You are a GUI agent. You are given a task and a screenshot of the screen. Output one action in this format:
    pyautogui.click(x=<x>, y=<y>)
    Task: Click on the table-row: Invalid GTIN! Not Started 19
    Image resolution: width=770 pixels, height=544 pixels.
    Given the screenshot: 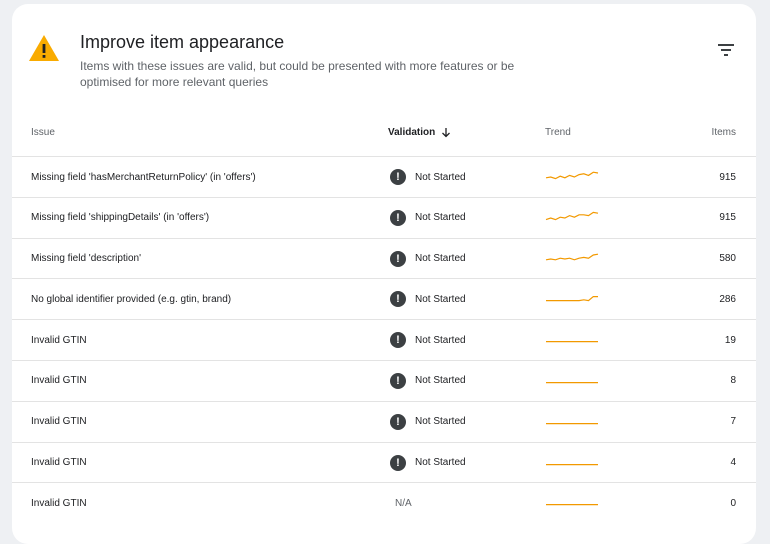 What is the action you would take?
    pyautogui.click(x=384, y=339)
    